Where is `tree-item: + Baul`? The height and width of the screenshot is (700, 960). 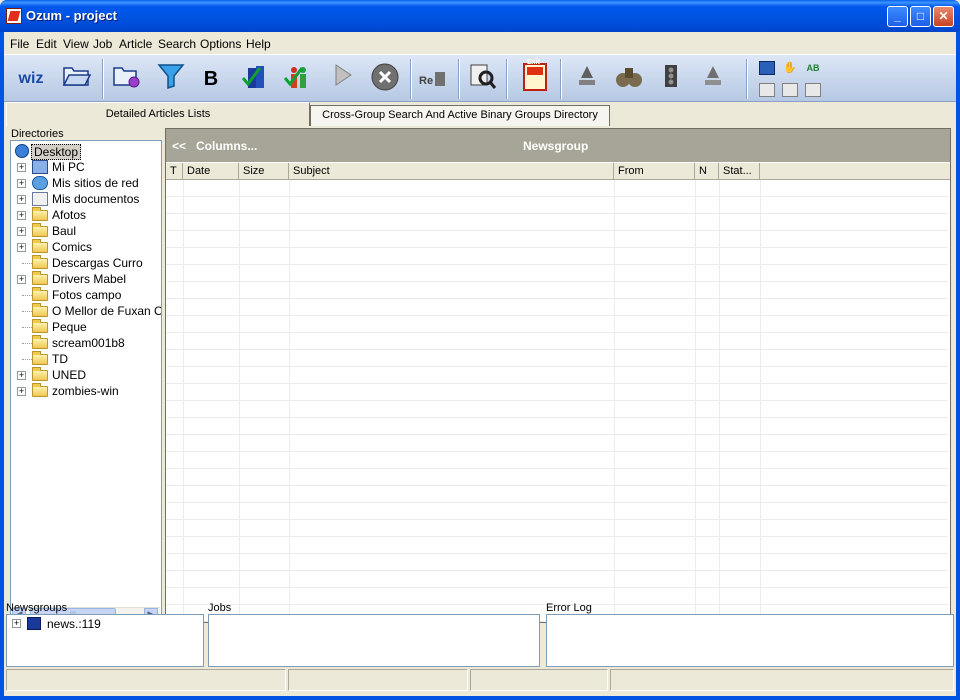 tree-item: + Baul is located at coordinates (86, 231).